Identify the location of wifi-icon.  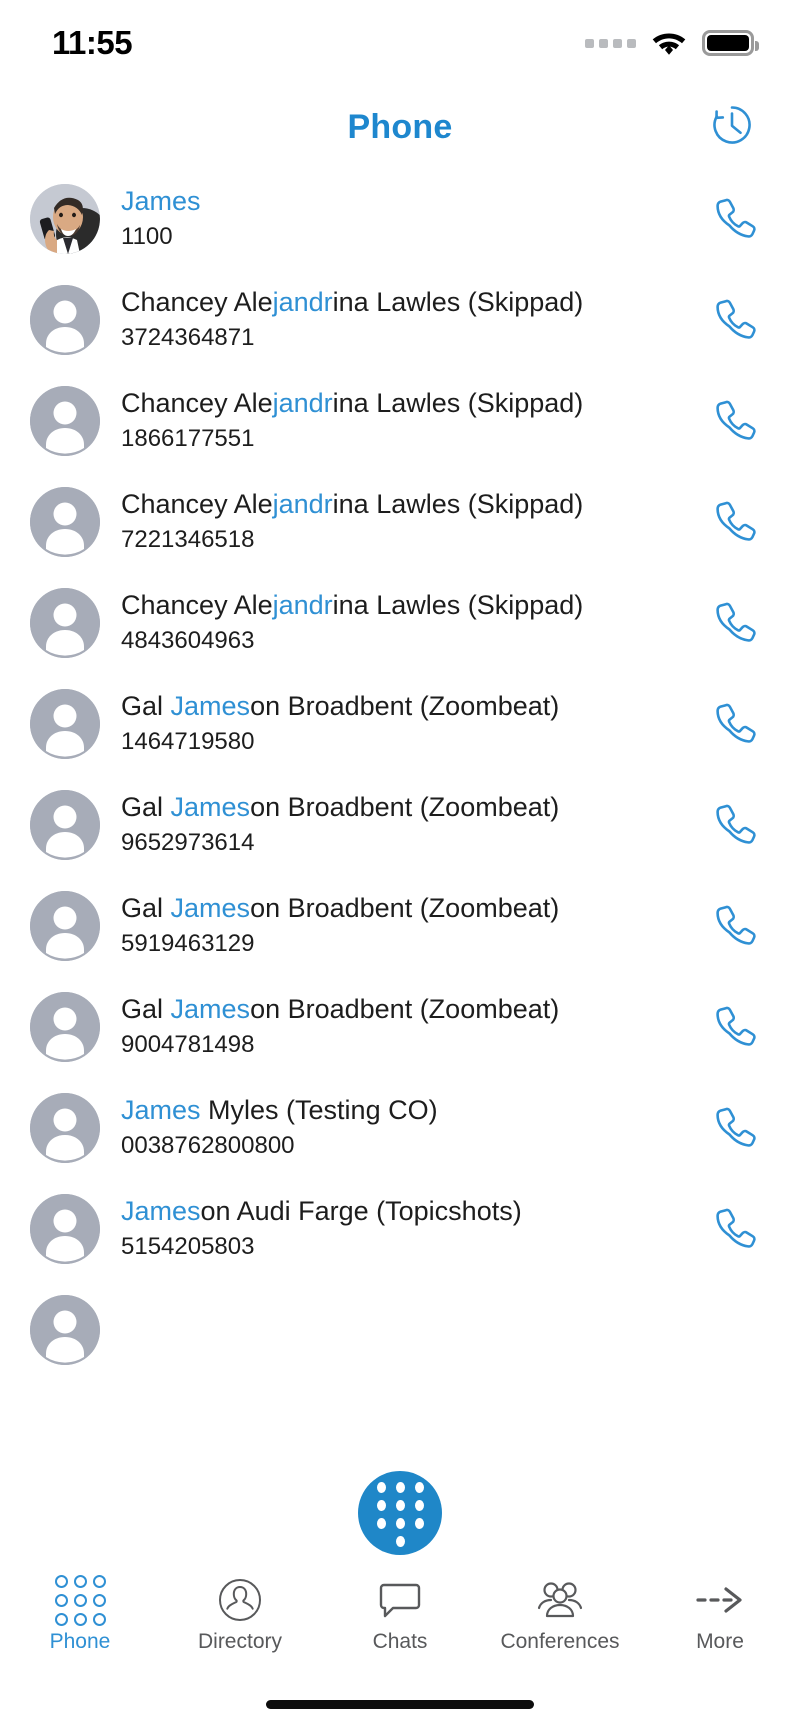
(669, 43).